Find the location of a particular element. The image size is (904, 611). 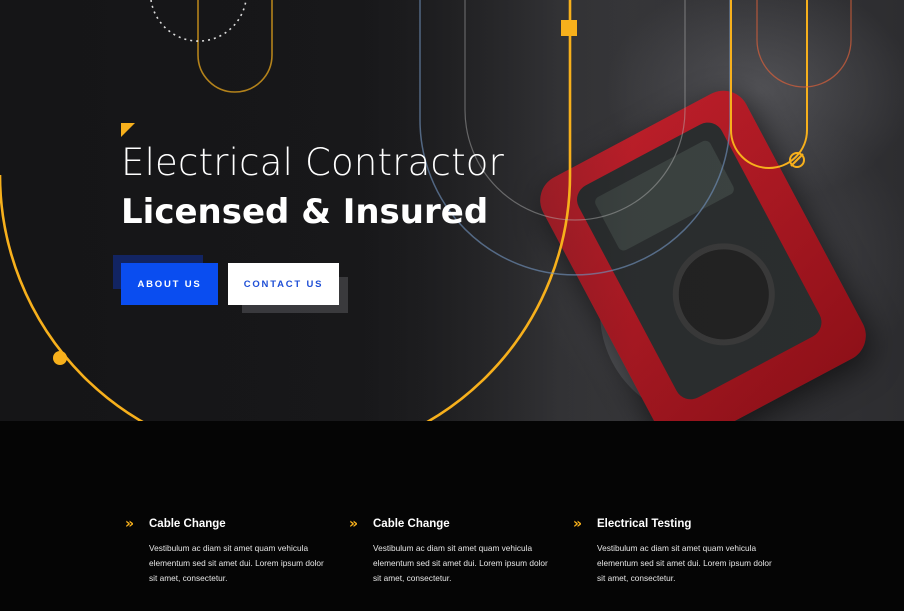

right-arch-line is located at coordinates (769, 84).